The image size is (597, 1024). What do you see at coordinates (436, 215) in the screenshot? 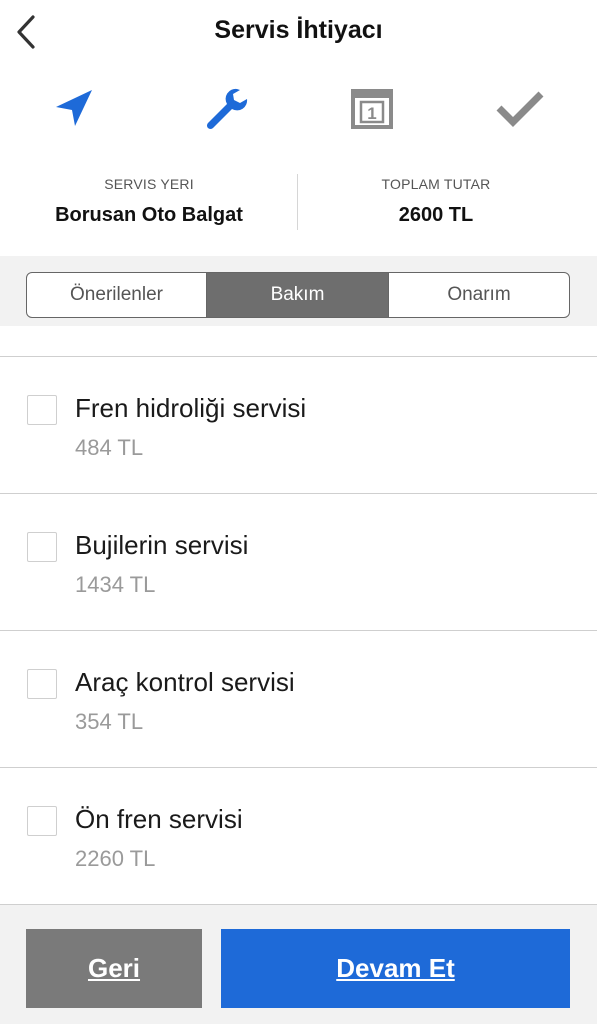
I see `summary-total-value: 2600 TL` at bounding box center [436, 215].